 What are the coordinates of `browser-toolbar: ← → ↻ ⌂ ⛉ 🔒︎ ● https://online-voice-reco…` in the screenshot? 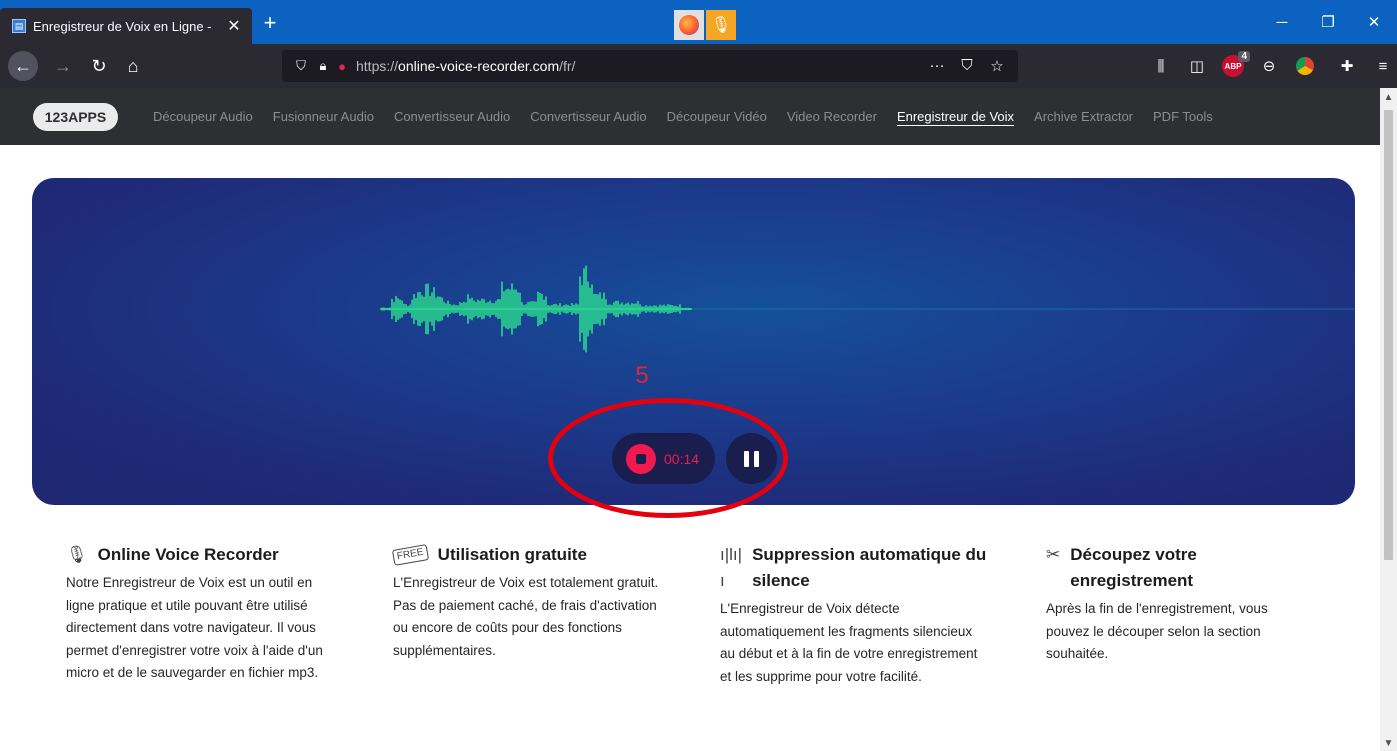 It's located at (698, 66).